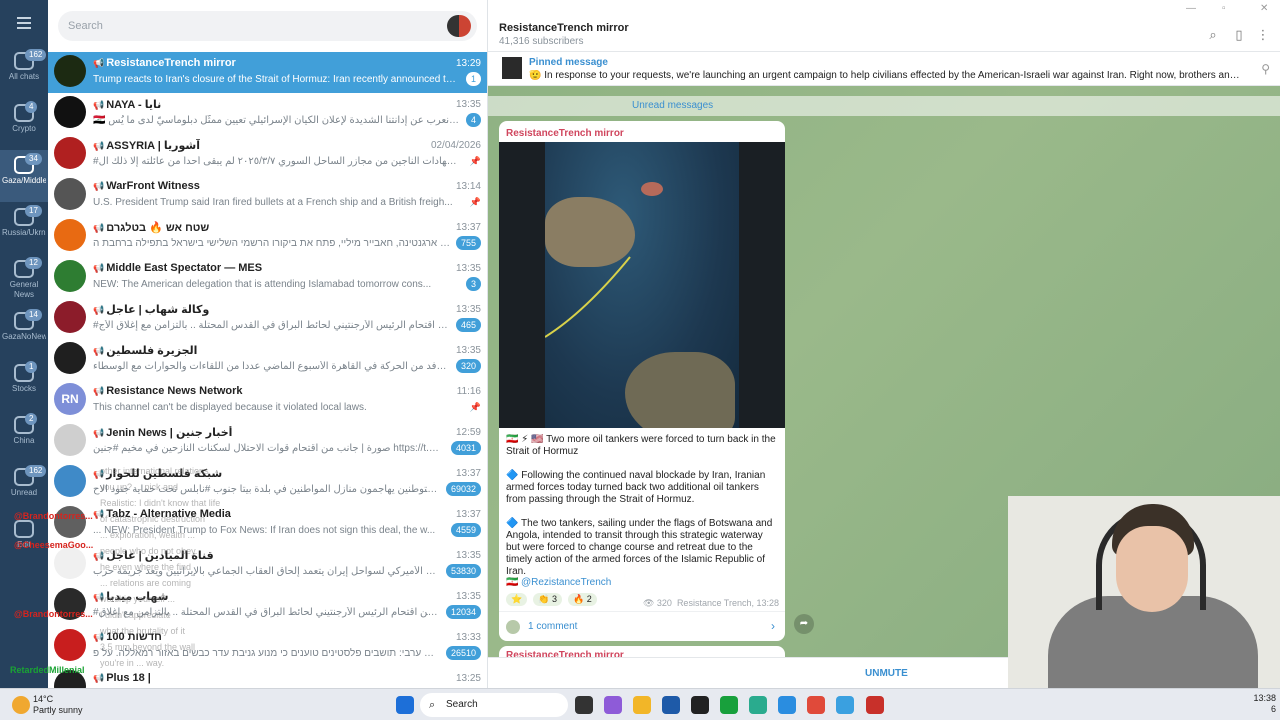 The width and height of the screenshot is (1280, 720). Describe the element at coordinates (24, 436) in the screenshot. I see `folder-item: 2 China` at that location.